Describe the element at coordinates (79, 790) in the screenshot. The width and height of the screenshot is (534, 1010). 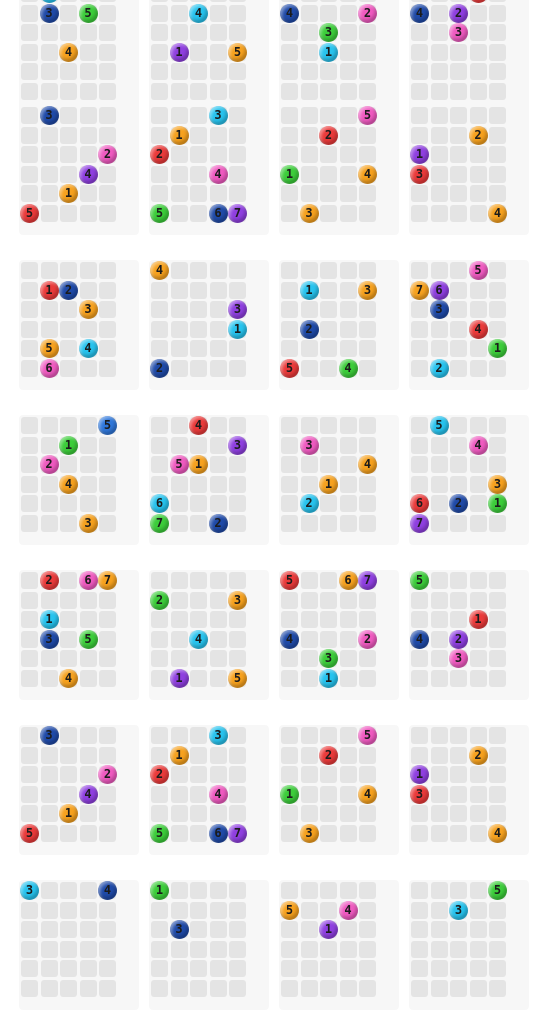
I see `puzzle-board: 3 241 5` at that location.